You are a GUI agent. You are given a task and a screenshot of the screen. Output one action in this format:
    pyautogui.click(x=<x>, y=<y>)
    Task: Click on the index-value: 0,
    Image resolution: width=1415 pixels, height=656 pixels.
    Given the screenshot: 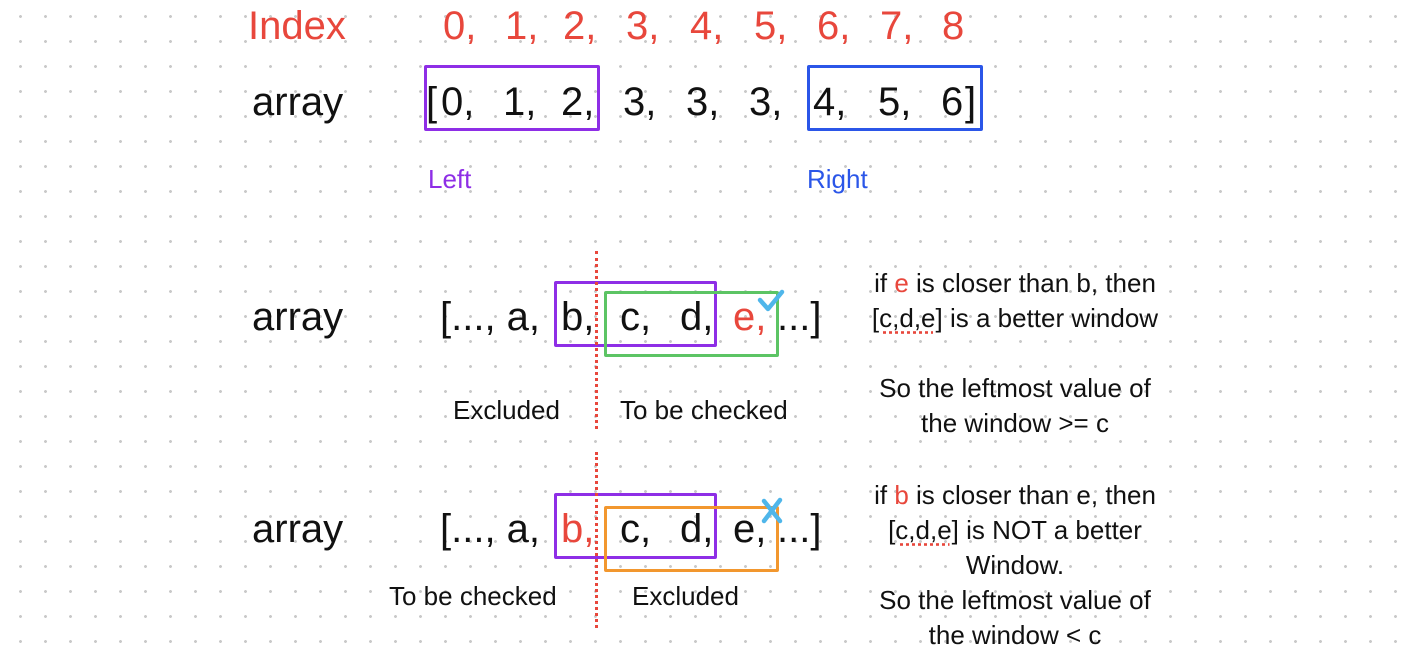 What is the action you would take?
    pyautogui.click(x=460, y=26)
    